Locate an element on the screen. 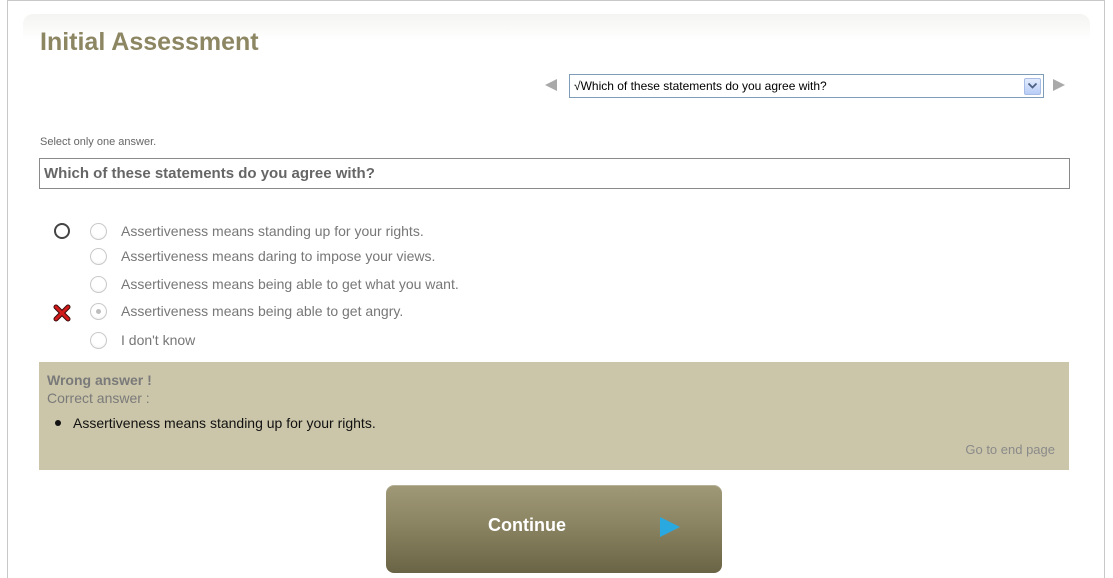  play-arrow-icon is located at coordinates (670, 527).